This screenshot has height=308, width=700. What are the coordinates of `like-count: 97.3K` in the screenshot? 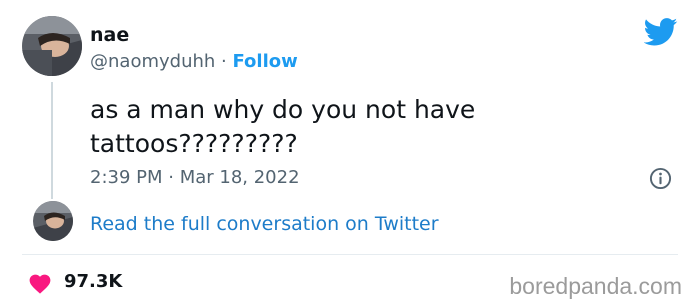 It's located at (93, 282).